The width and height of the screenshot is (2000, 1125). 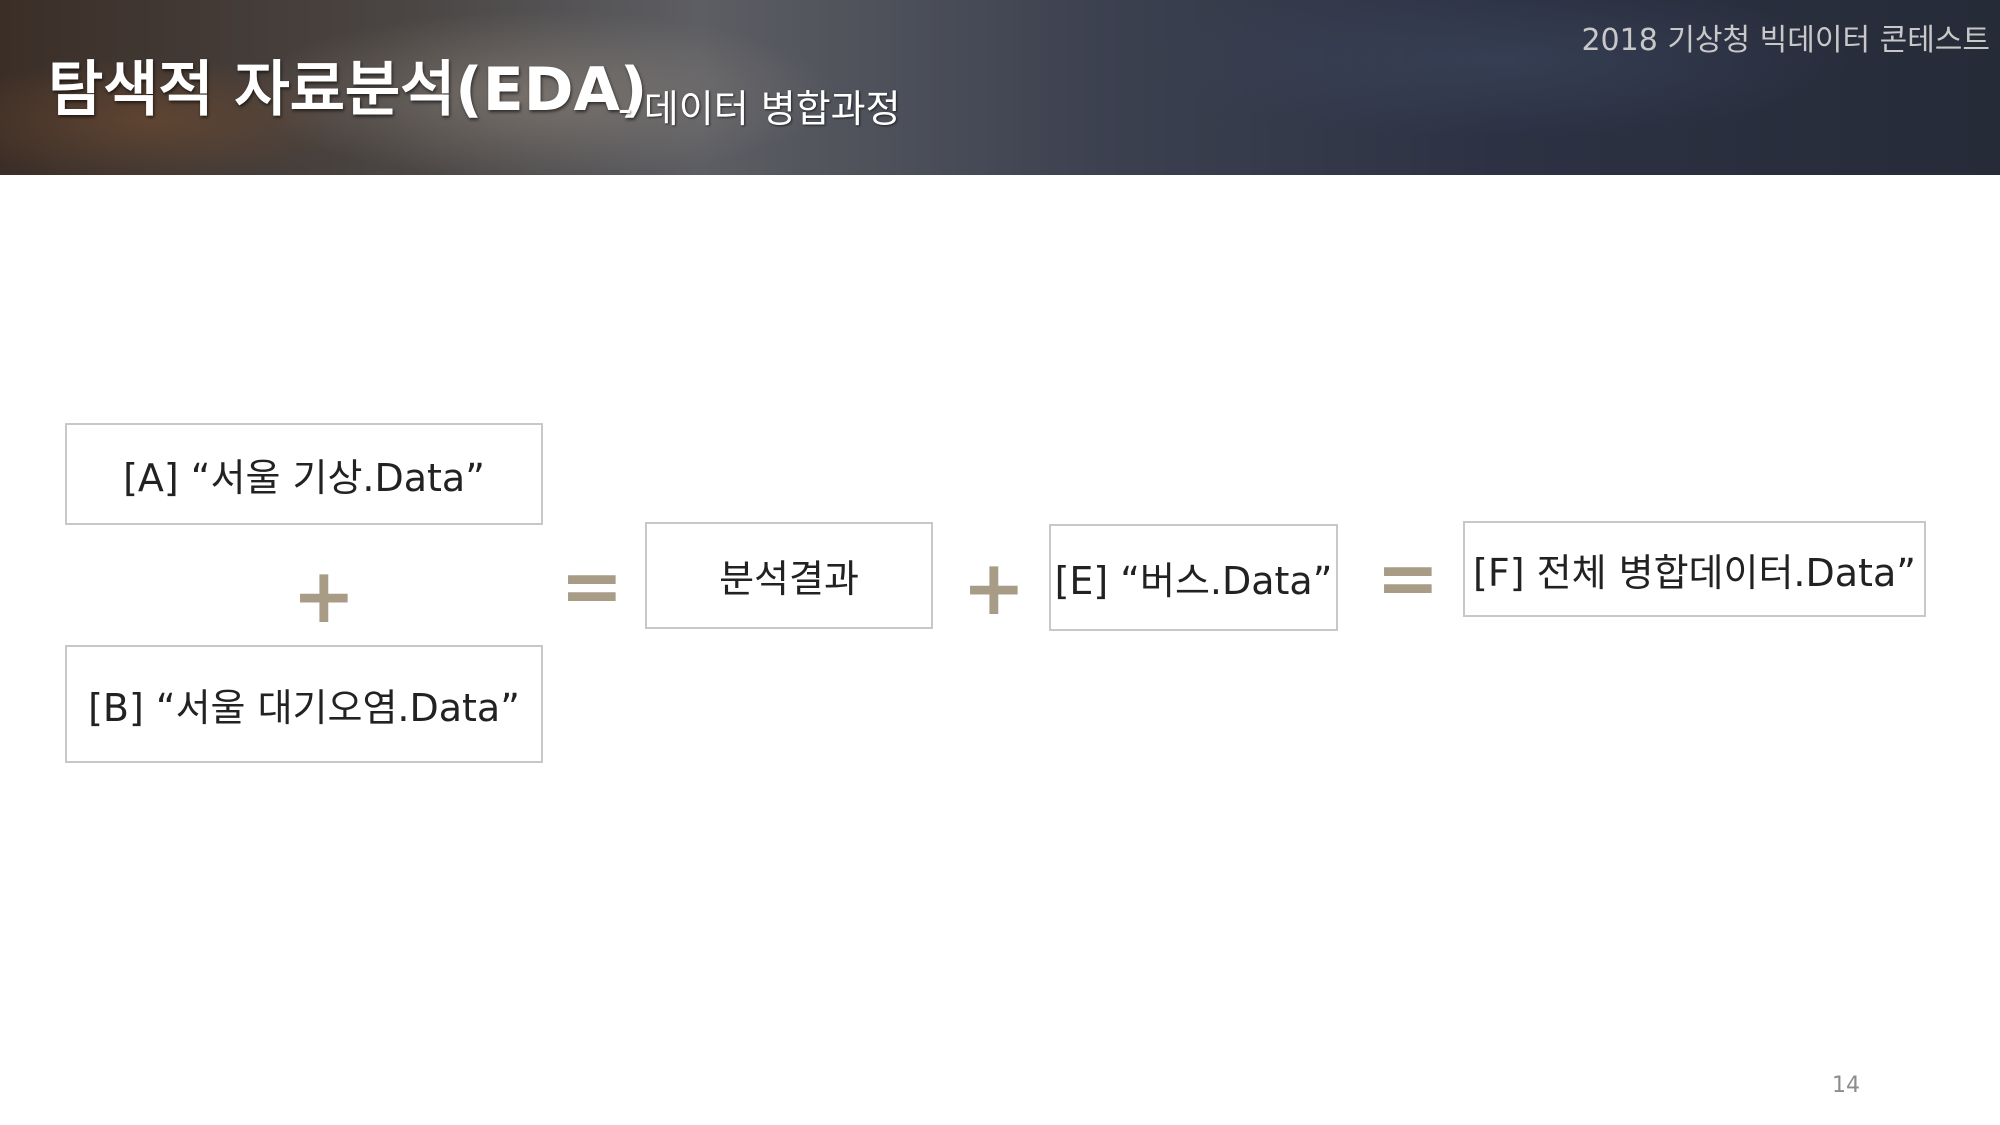 I want to click on equals-operator-1: =, so click(x=592, y=585).